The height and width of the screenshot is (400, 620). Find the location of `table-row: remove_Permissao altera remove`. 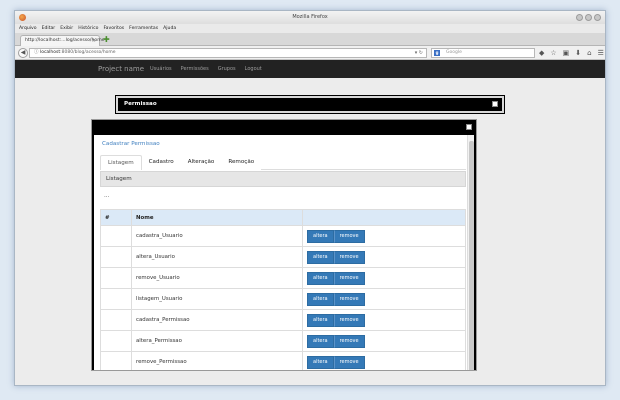

table-row: remove_Permissao altera remove is located at coordinates (283, 360).